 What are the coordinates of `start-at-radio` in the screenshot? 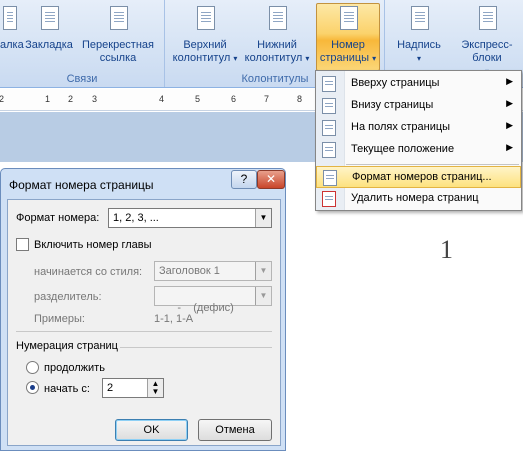 It's located at (32, 387).